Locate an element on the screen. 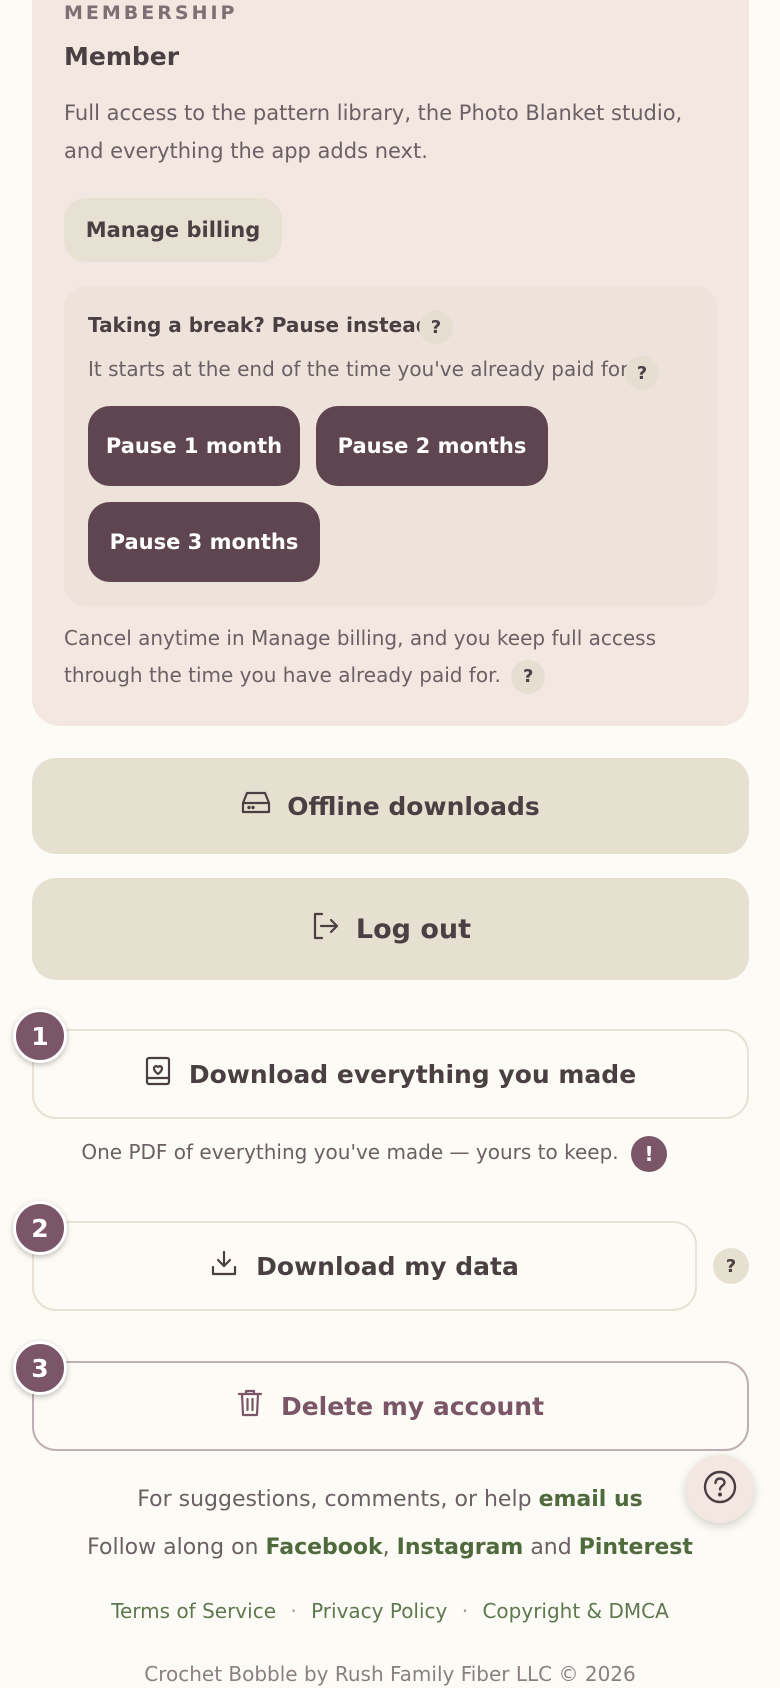  manage-billing-button: Manage billing is located at coordinates (173, 230).